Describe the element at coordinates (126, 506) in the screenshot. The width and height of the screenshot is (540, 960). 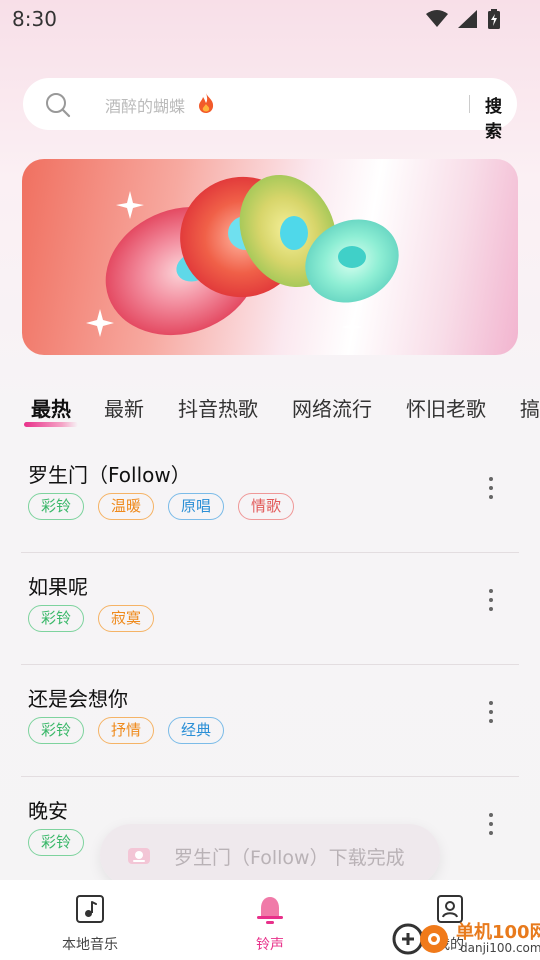
I see `tag-badge: 温暖` at that location.